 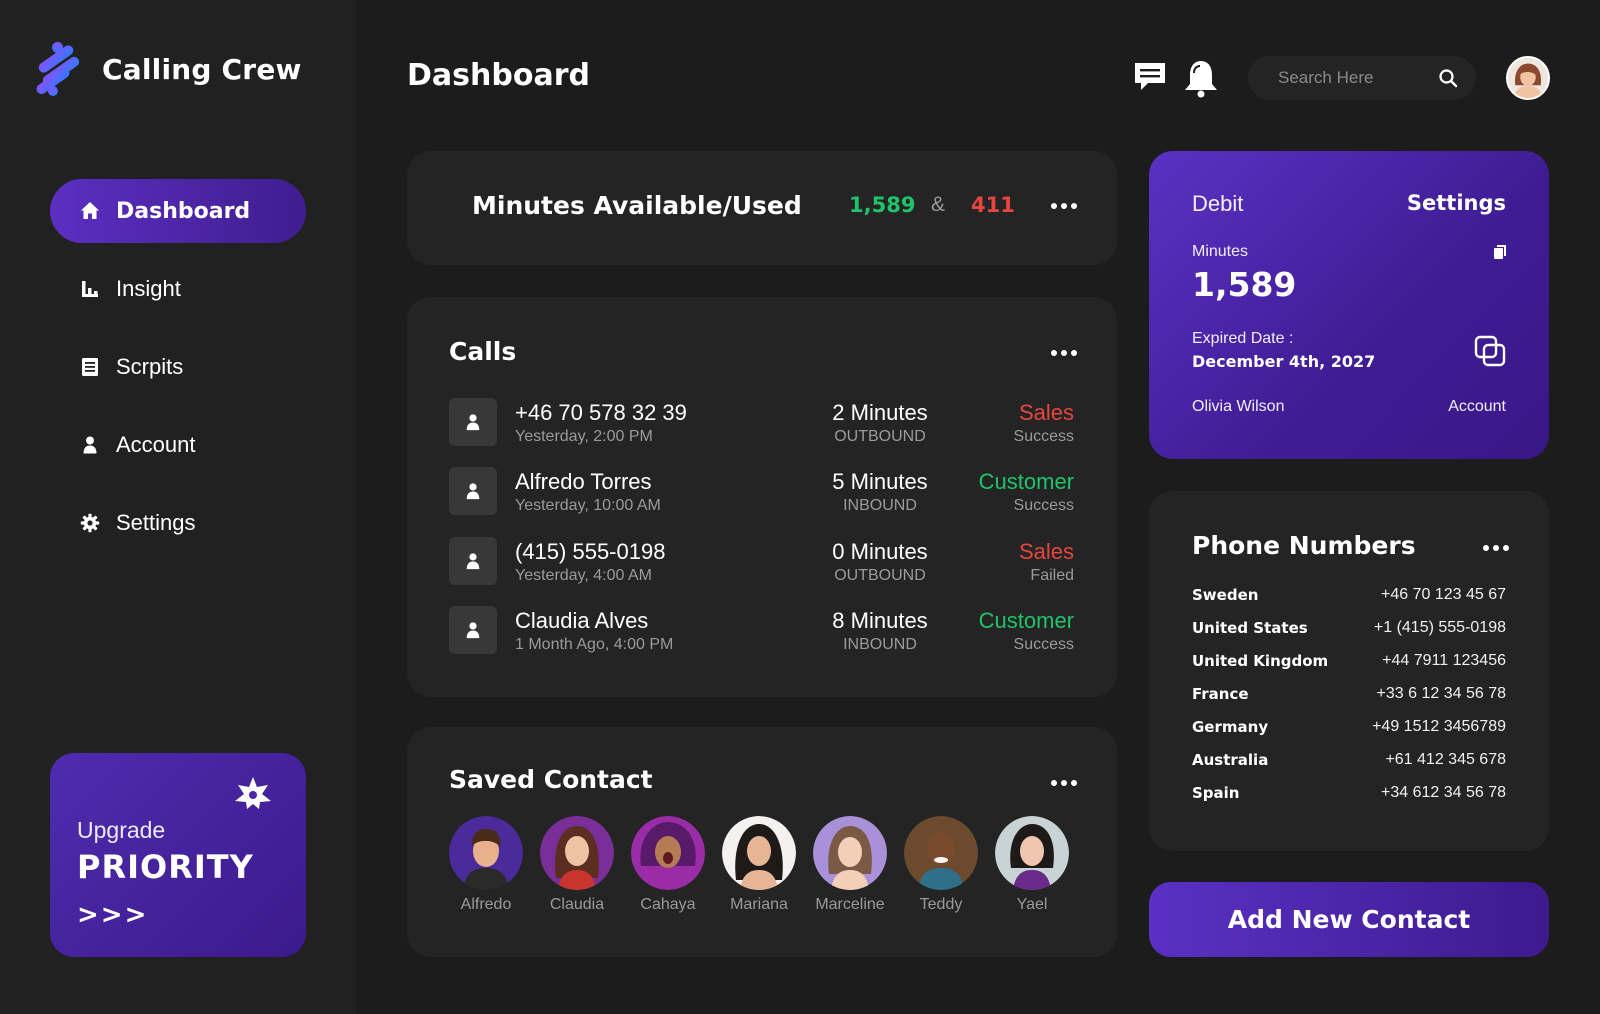 I want to click on phone-number: +34 612 34 56 78, so click(x=1443, y=792).